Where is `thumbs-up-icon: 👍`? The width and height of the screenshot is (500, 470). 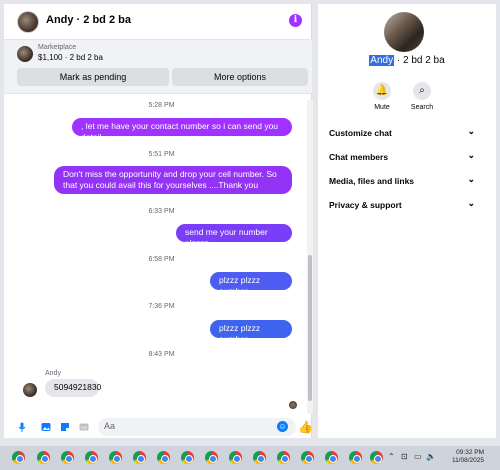 thumbs-up-icon: 👍 is located at coordinates (305, 427).